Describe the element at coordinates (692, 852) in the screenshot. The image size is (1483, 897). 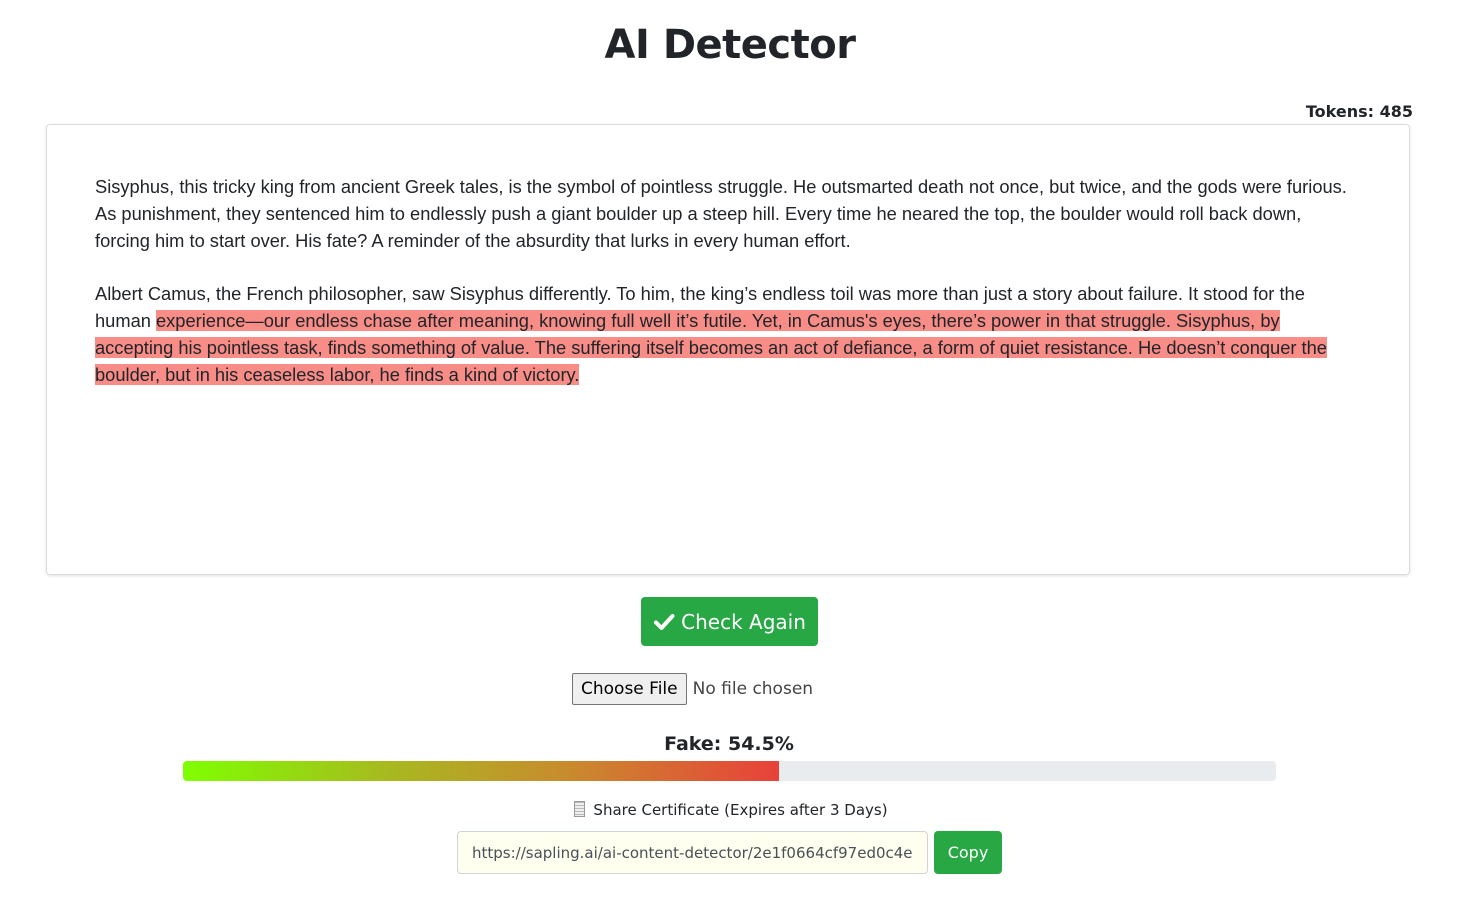
I see `share-url-input` at that location.